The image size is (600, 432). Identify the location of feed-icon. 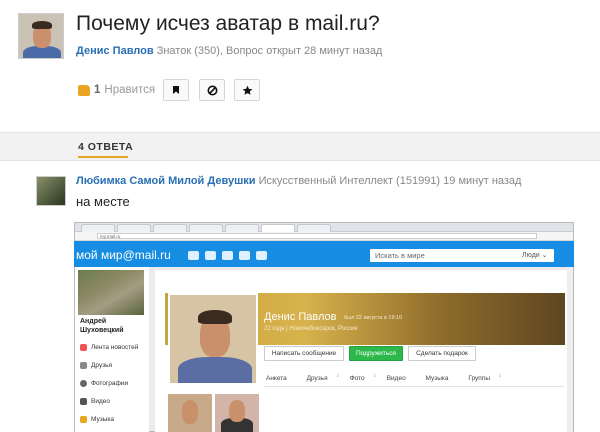
(83, 347).